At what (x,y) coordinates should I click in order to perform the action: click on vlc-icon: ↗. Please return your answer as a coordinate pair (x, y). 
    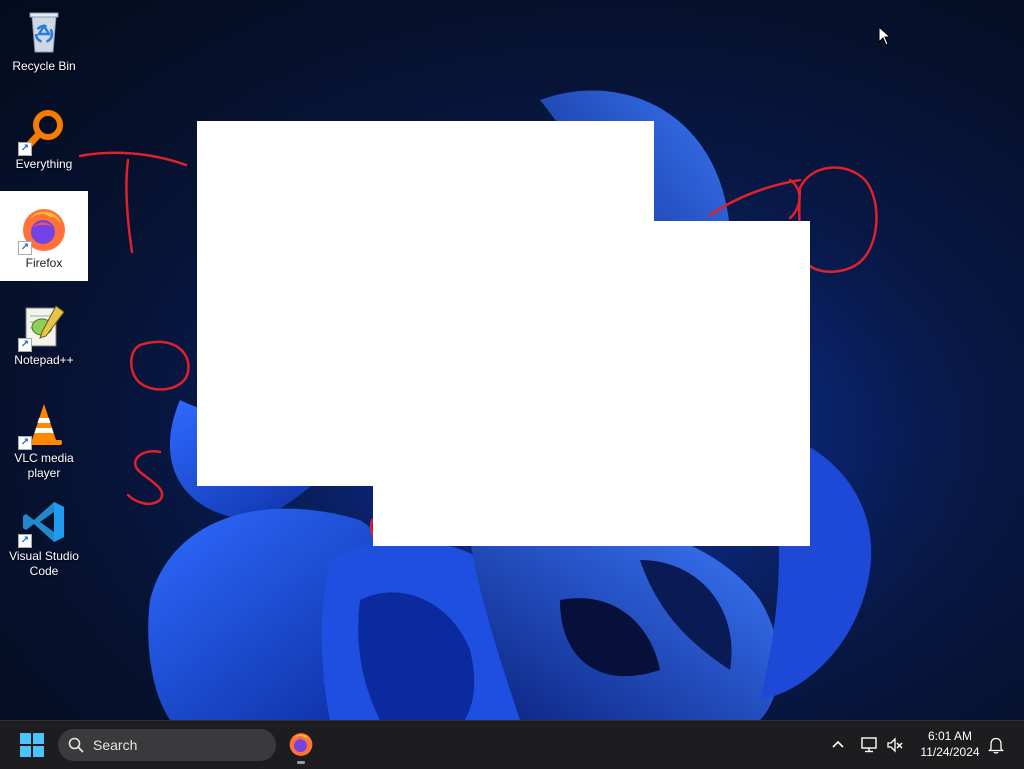
    Looking at the image, I should click on (43, 425).